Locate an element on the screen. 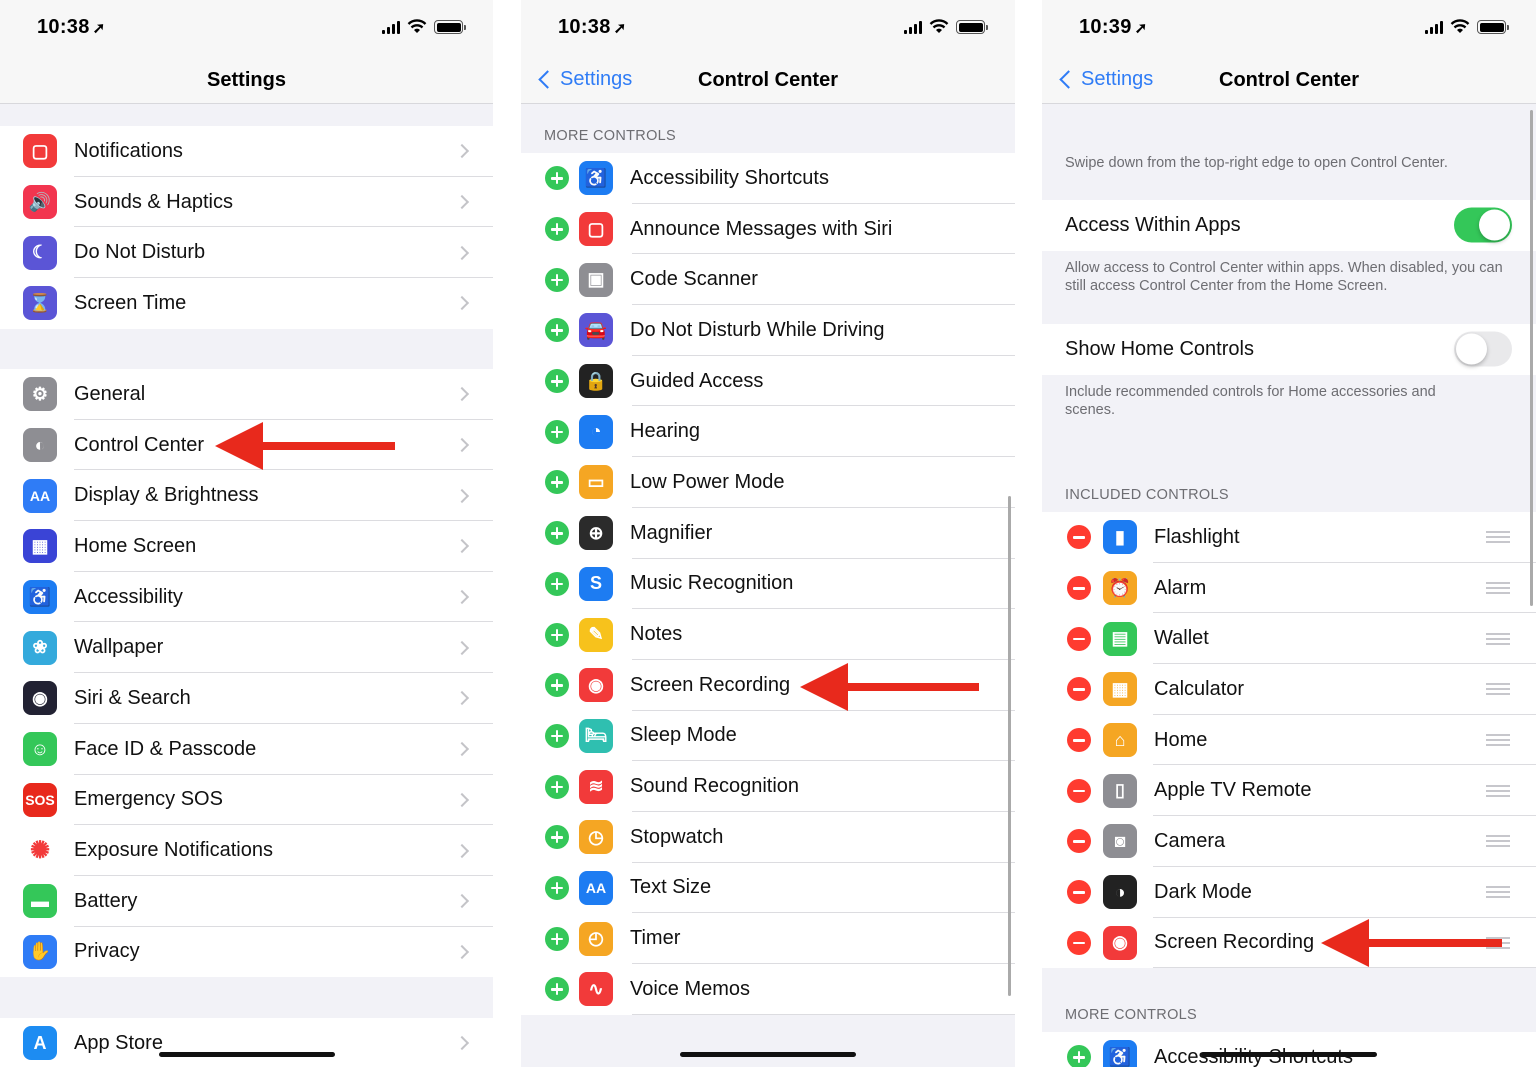  flower-icon: ❀ is located at coordinates (40, 647).